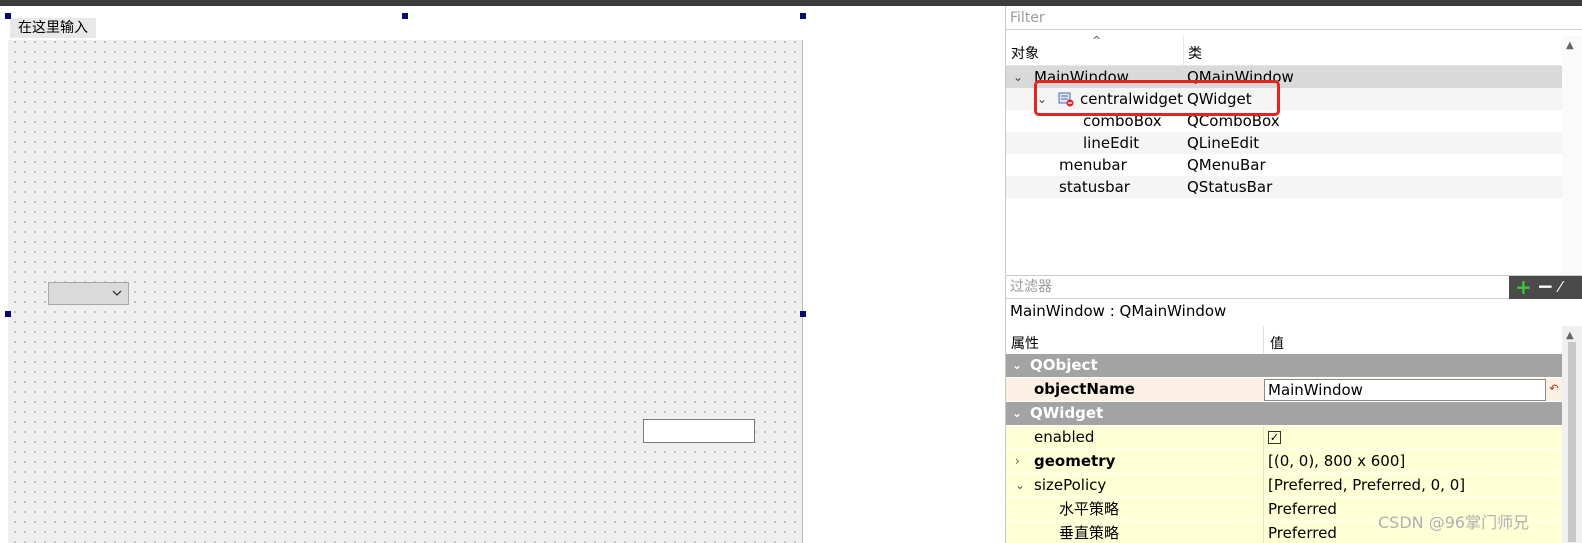 This screenshot has height=543, width=1582. What do you see at coordinates (1064, 365) in the screenshot?
I see `group-label: QObject` at bounding box center [1064, 365].